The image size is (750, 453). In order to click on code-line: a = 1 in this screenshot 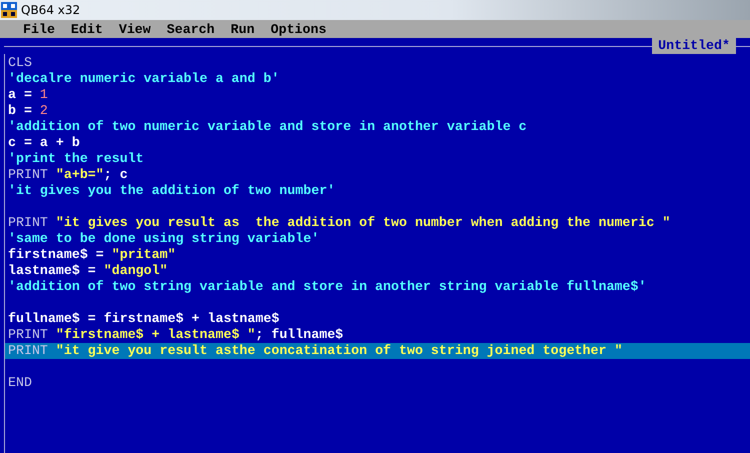, I will do `click(28, 95)`.